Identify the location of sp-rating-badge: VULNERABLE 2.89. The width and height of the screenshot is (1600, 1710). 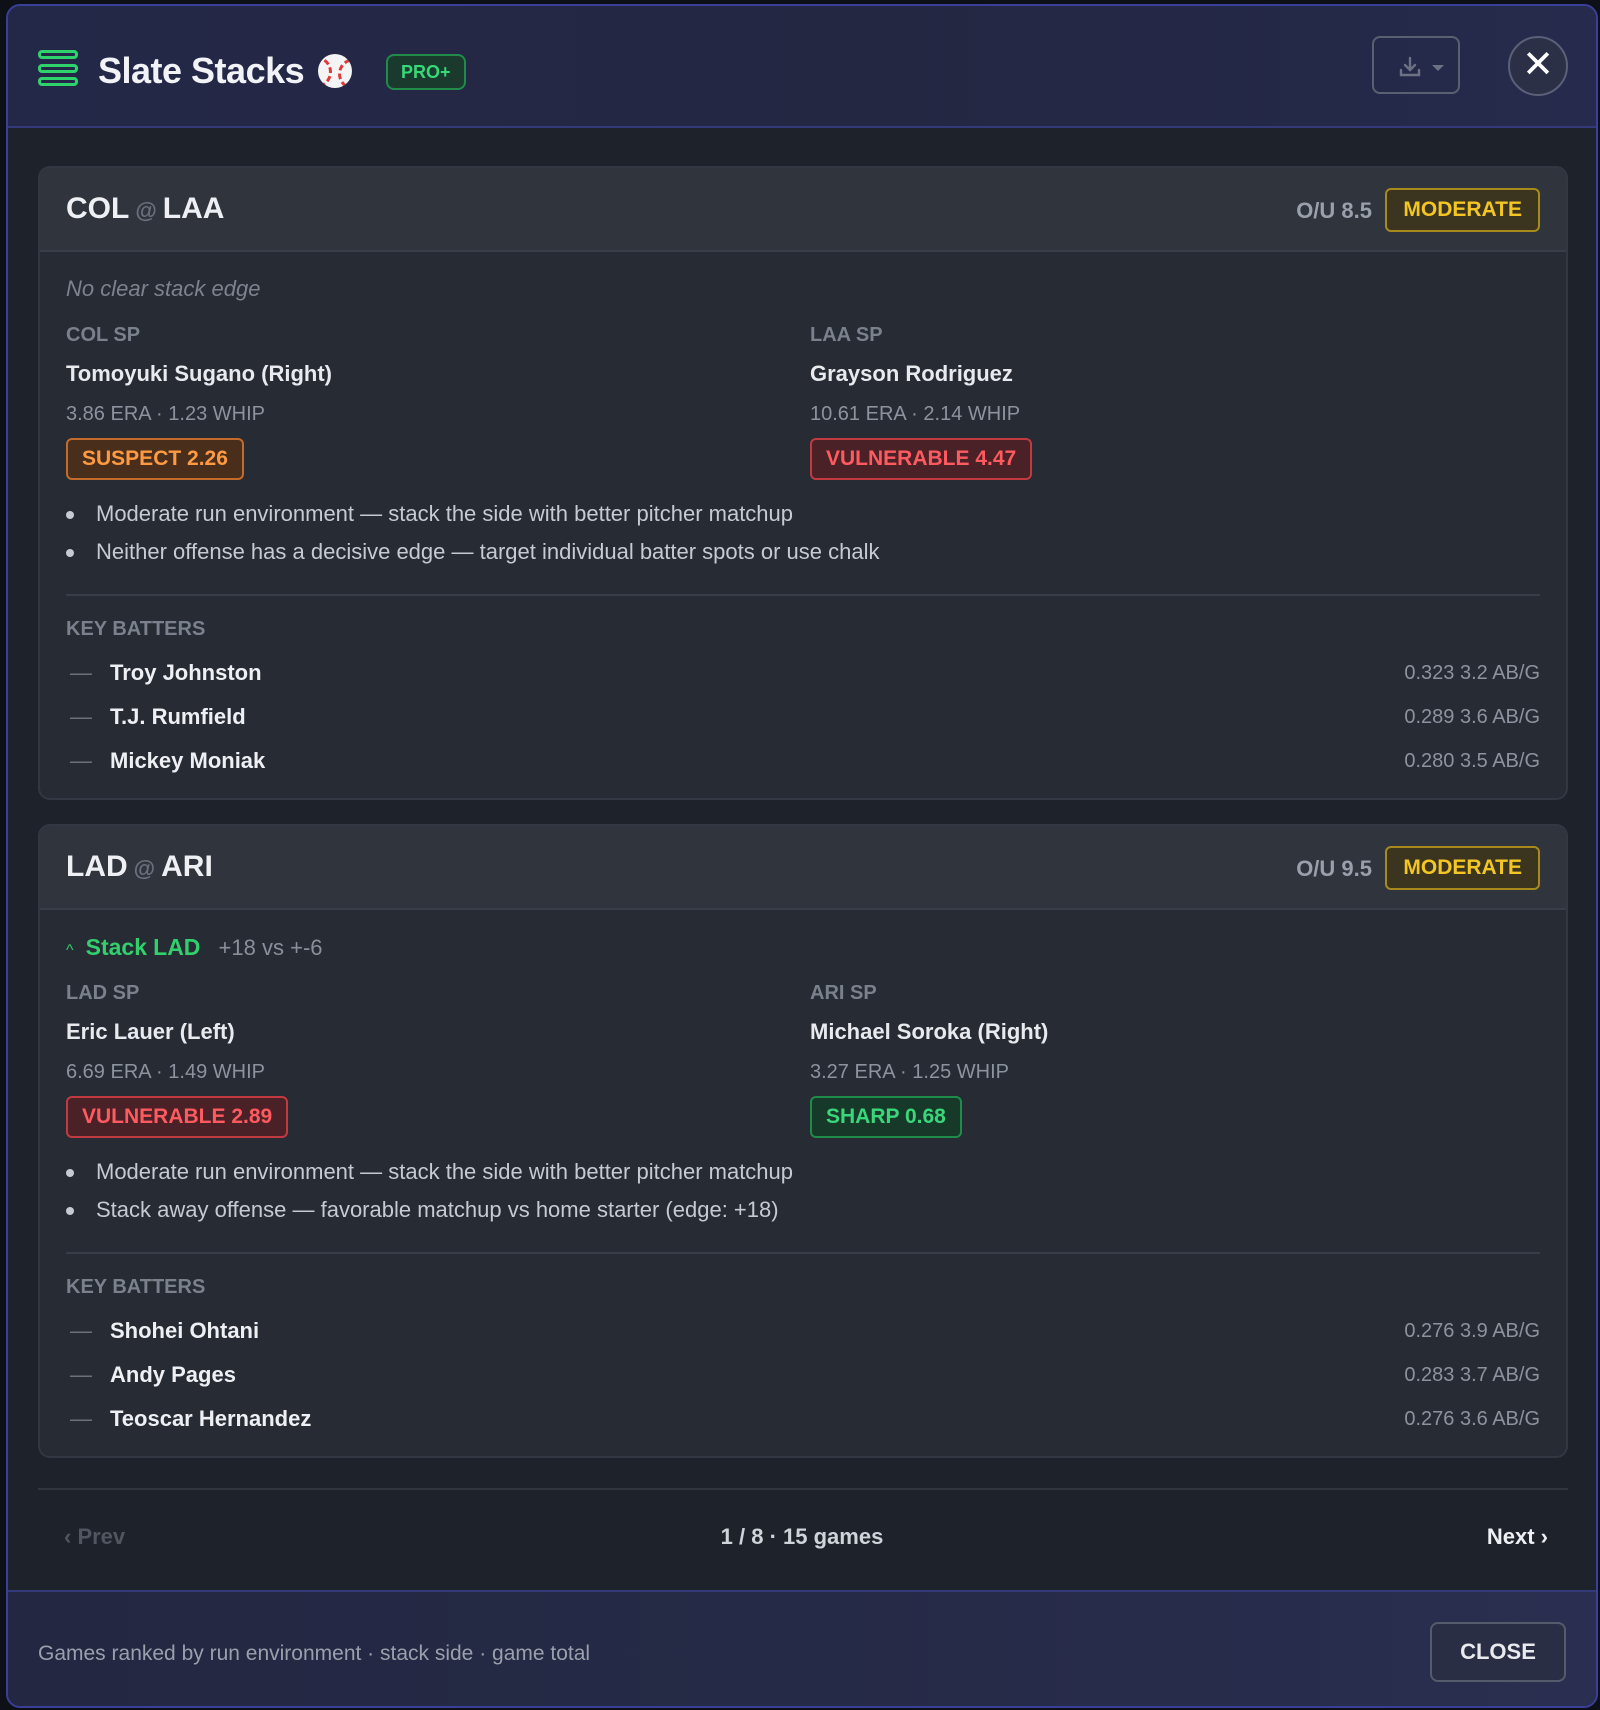
(177, 1117).